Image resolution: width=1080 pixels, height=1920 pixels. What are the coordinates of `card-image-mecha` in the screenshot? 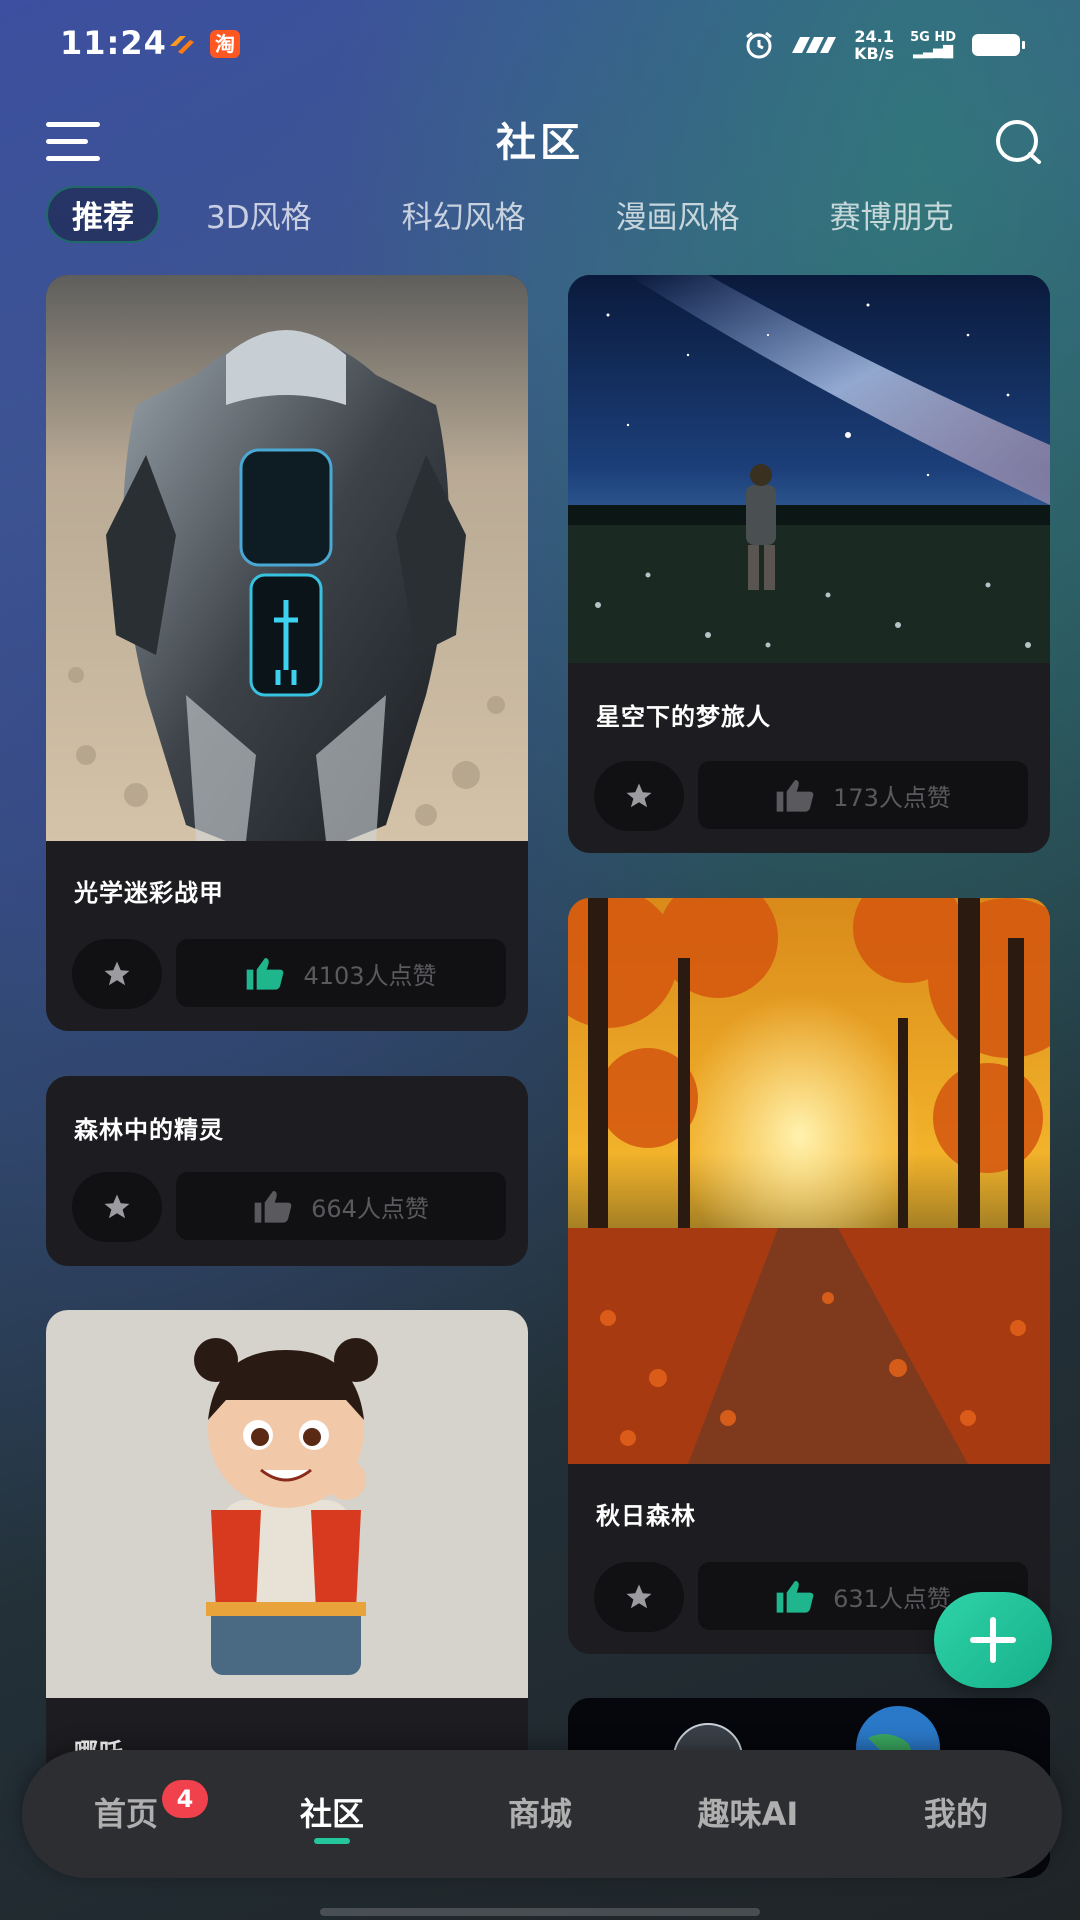 It's located at (287, 558).